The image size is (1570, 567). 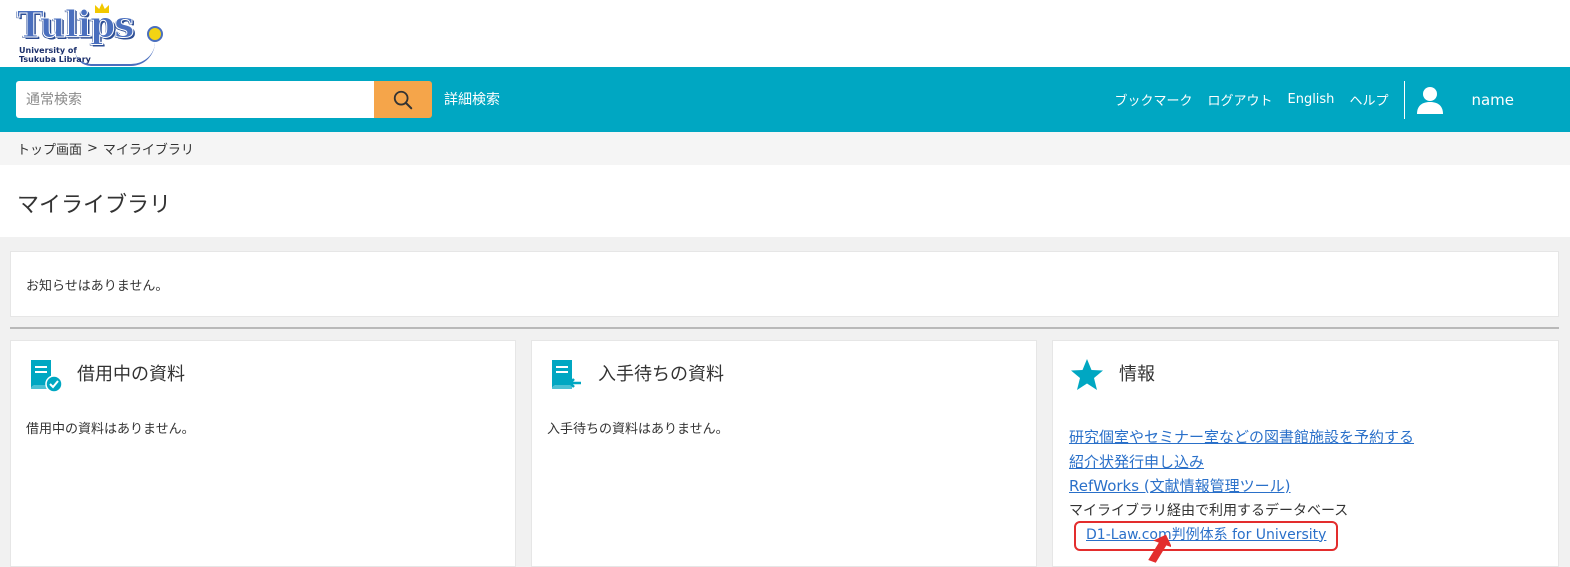 What do you see at coordinates (148, 150) in the screenshot?
I see `breadcrumb-current: マイライブラリ` at bounding box center [148, 150].